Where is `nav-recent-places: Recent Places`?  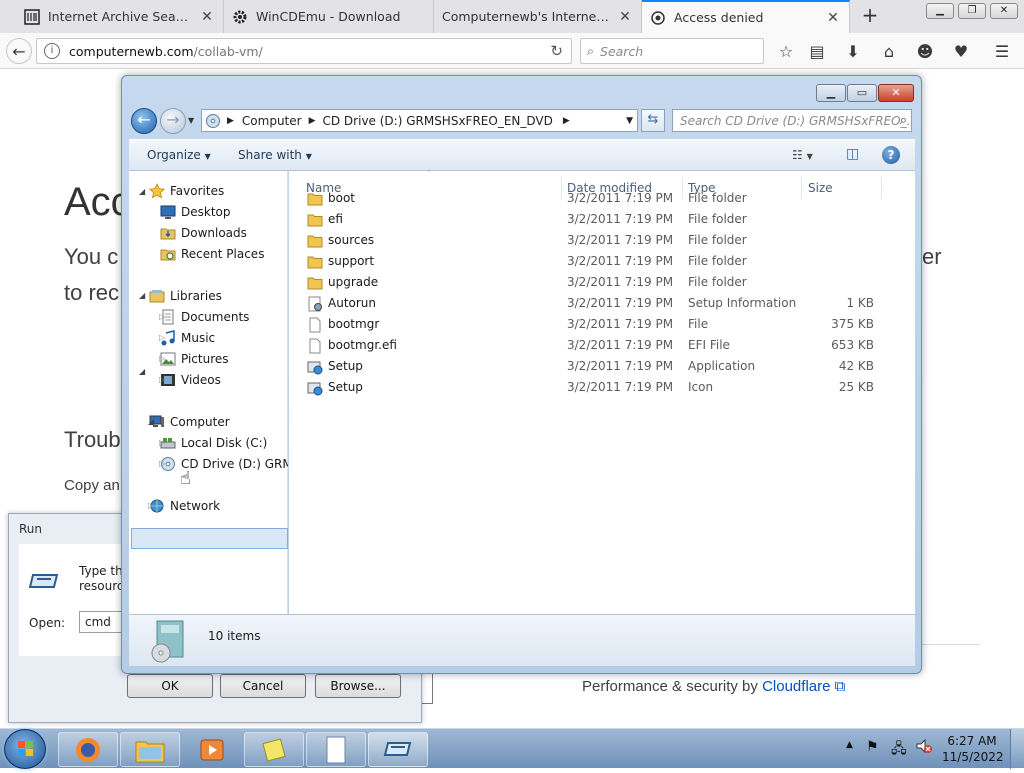
nav-recent-places: Recent Places is located at coordinates (212, 254).